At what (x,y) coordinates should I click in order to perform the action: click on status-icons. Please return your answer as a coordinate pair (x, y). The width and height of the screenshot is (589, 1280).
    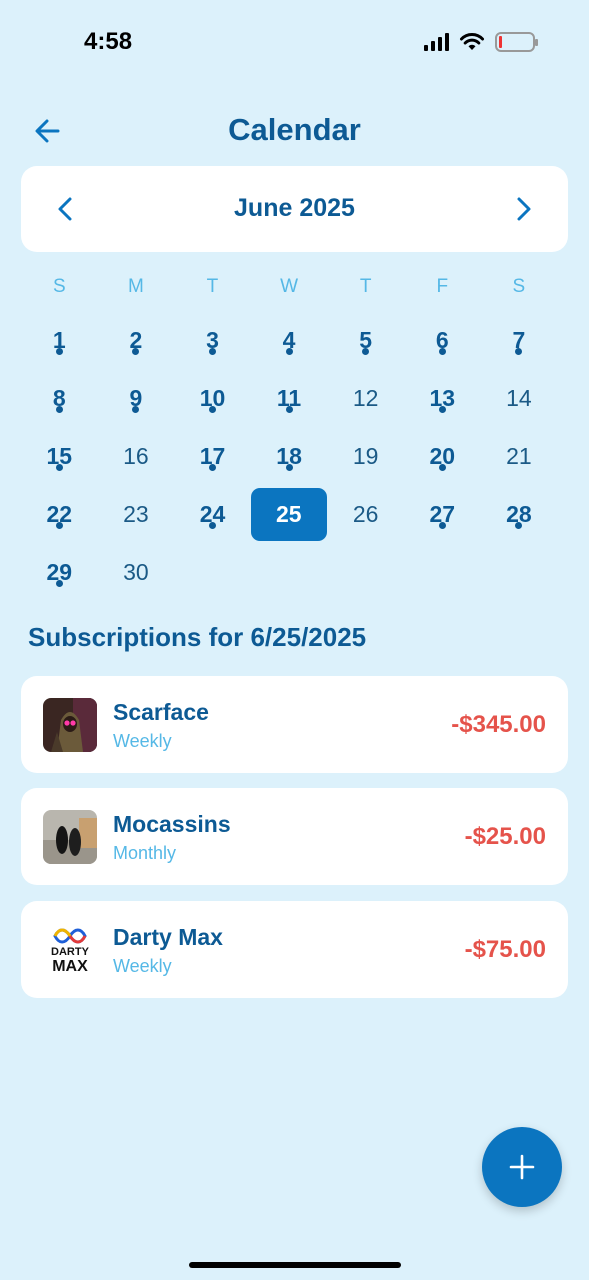
    Looking at the image, I should click on (481, 42).